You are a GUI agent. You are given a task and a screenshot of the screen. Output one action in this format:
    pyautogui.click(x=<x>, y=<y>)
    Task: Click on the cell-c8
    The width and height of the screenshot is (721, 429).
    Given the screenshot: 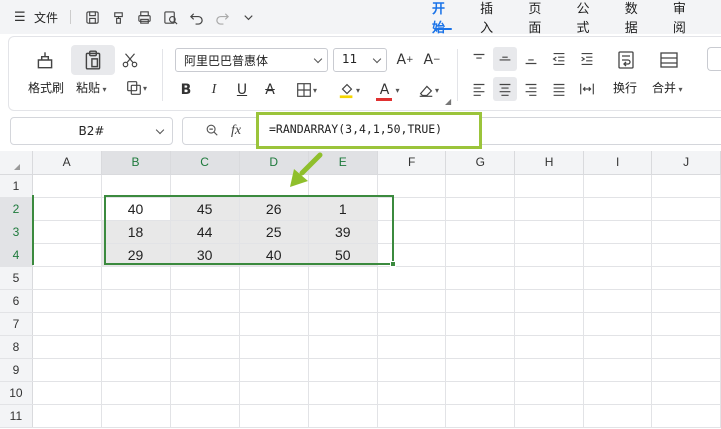 What is the action you would take?
    pyautogui.click(x=205, y=347)
    